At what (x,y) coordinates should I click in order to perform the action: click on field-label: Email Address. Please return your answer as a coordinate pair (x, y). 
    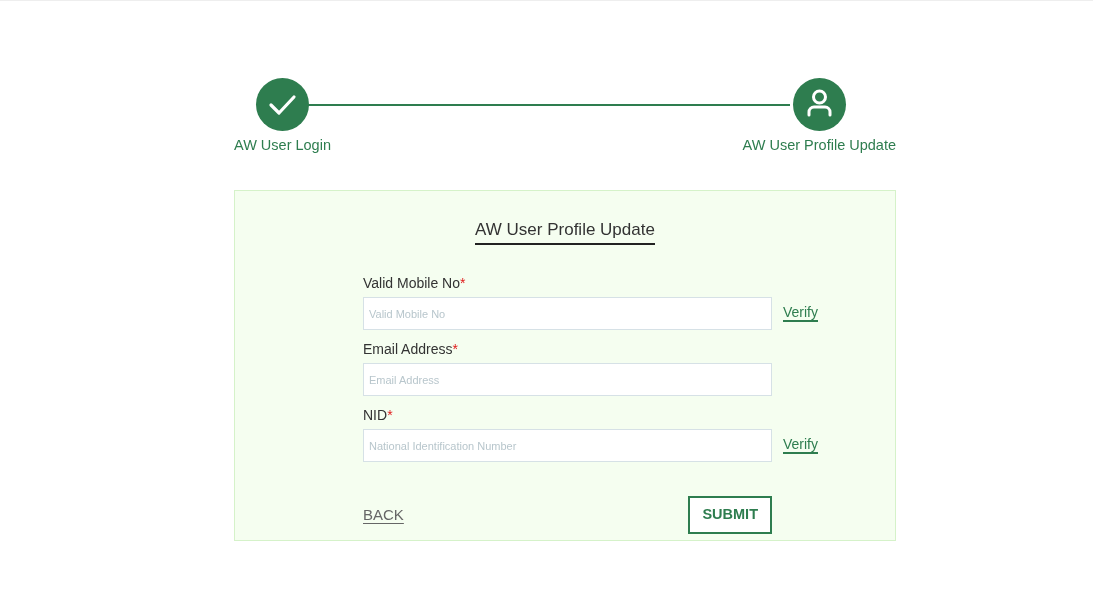
    Looking at the image, I should click on (408, 350).